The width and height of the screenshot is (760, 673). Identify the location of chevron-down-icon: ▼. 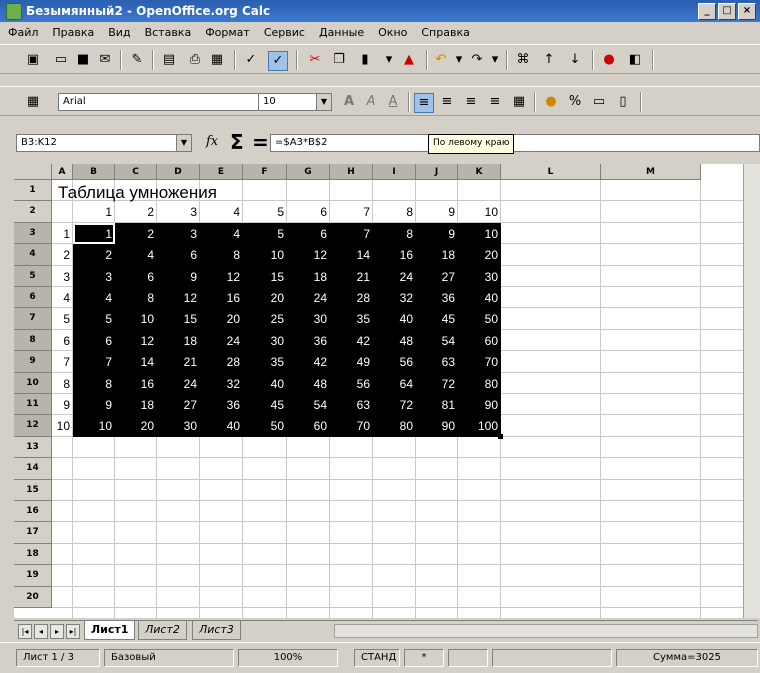
(323, 102).